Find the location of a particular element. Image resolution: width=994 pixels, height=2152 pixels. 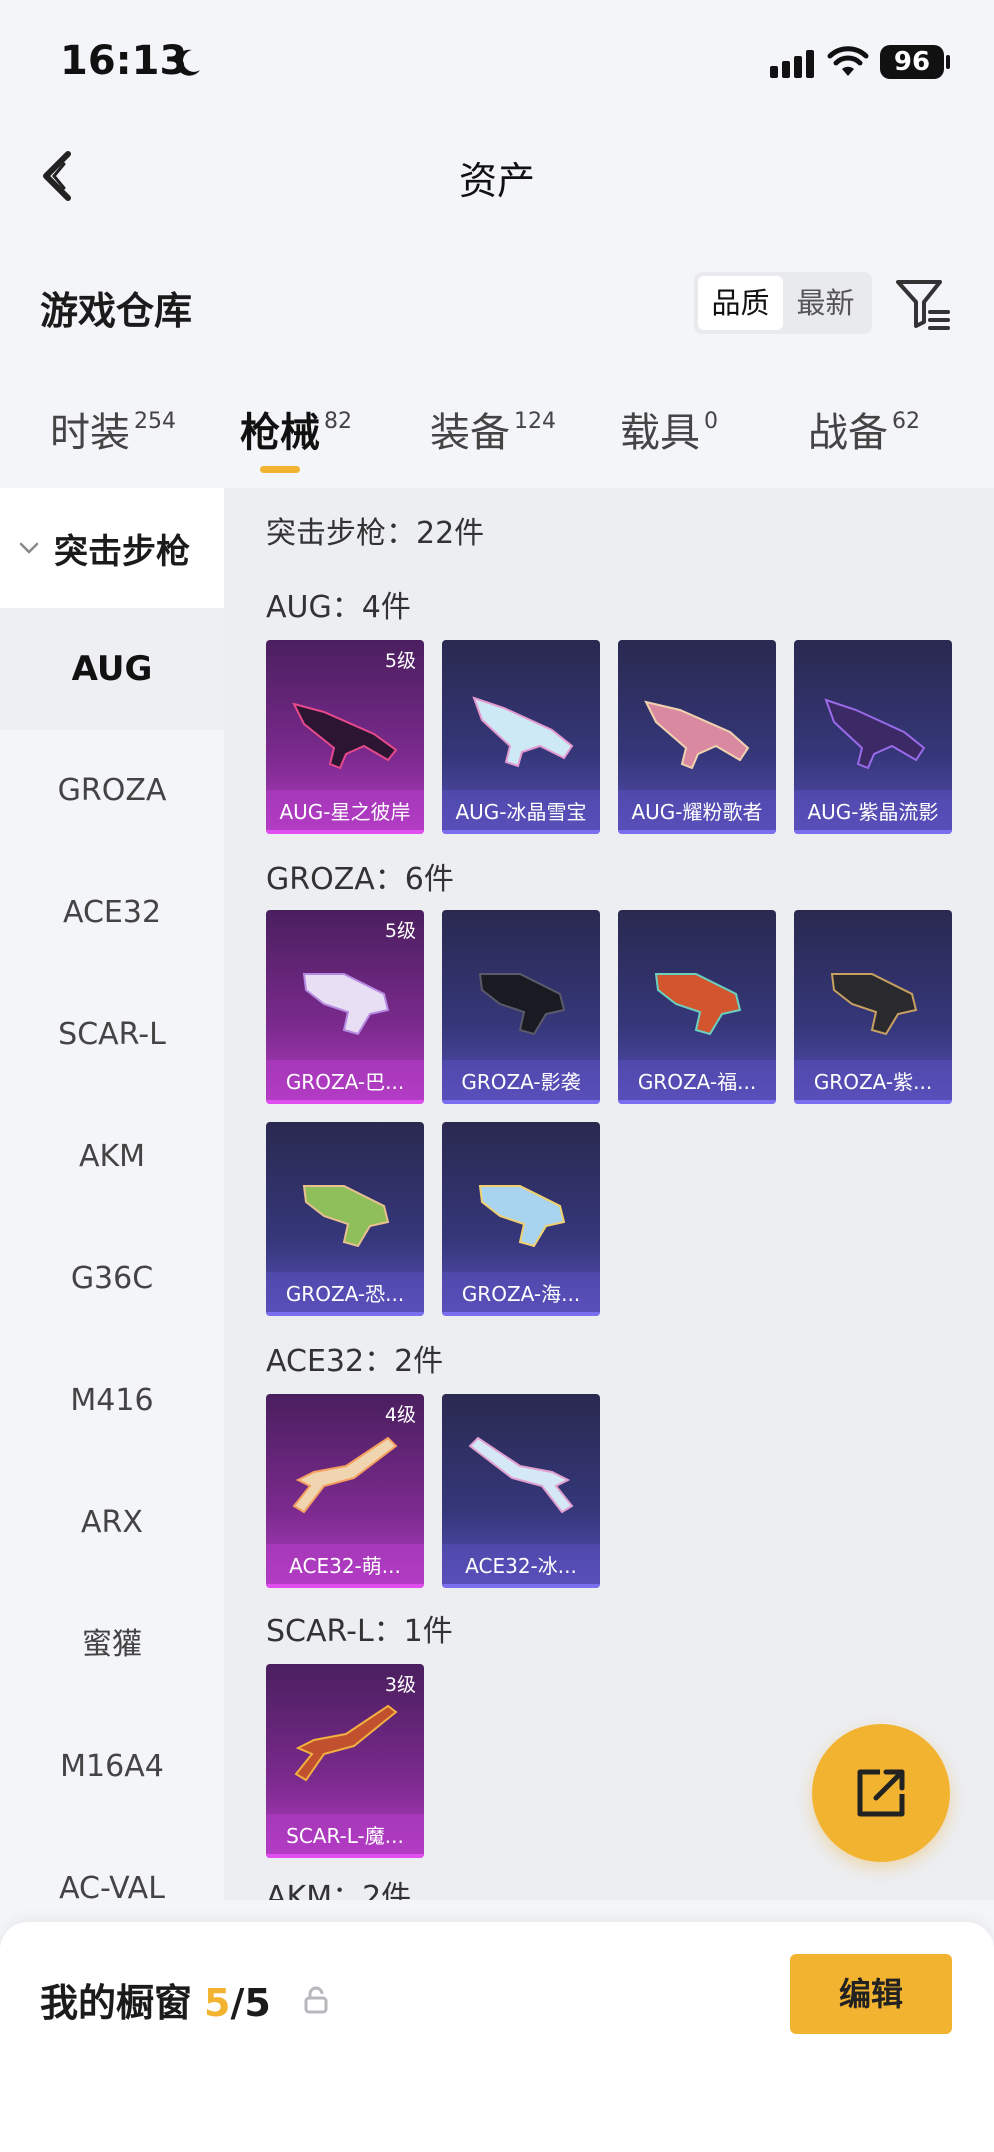

category-label-ace32: ACE32：2件 is located at coordinates (355, 1361).